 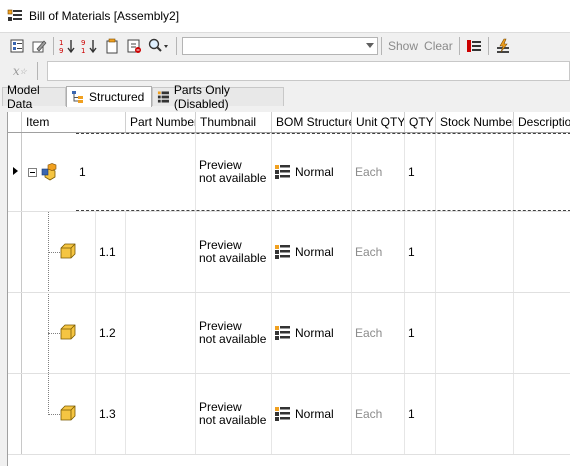 What do you see at coordinates (438, 46) in the screenshot?
I see `clear-button: Clear` at bounding box center [438, 46].